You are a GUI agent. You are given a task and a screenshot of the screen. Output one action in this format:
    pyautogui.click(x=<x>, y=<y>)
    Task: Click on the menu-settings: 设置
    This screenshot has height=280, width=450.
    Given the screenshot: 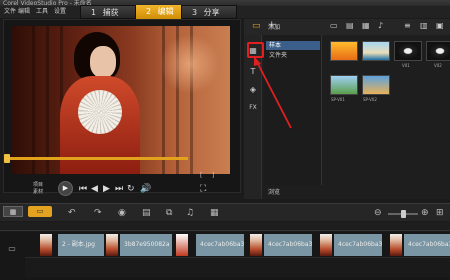 What is the action you would take?
    pyautogui.click(x=60, y=12)
    